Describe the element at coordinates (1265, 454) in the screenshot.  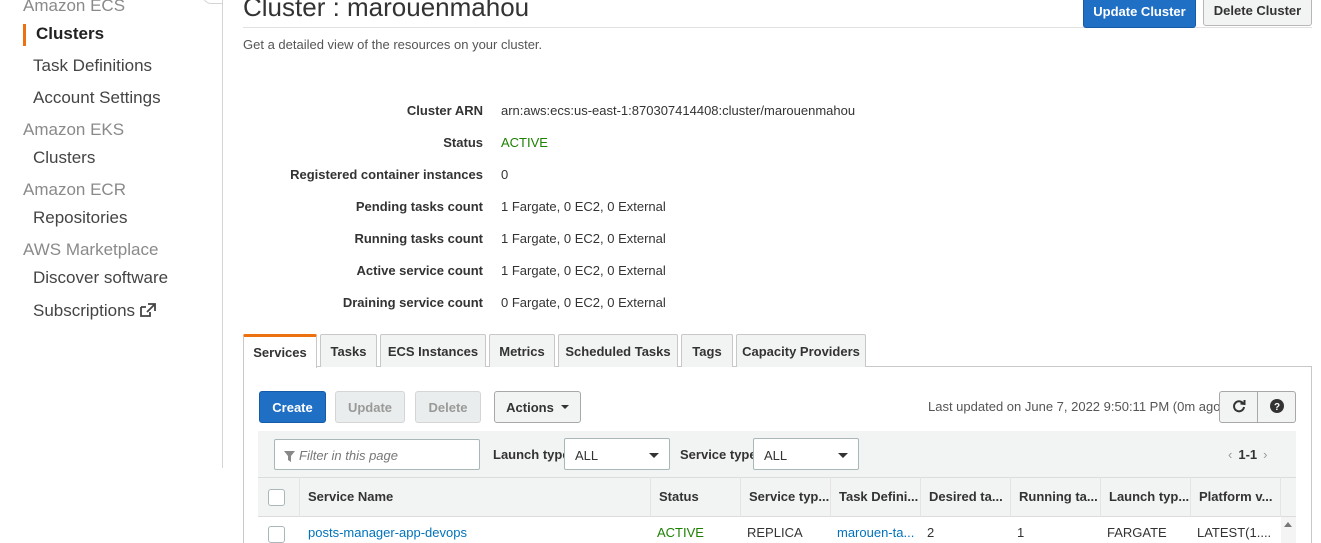
I see `chevron-right-icon: ›` at that location.